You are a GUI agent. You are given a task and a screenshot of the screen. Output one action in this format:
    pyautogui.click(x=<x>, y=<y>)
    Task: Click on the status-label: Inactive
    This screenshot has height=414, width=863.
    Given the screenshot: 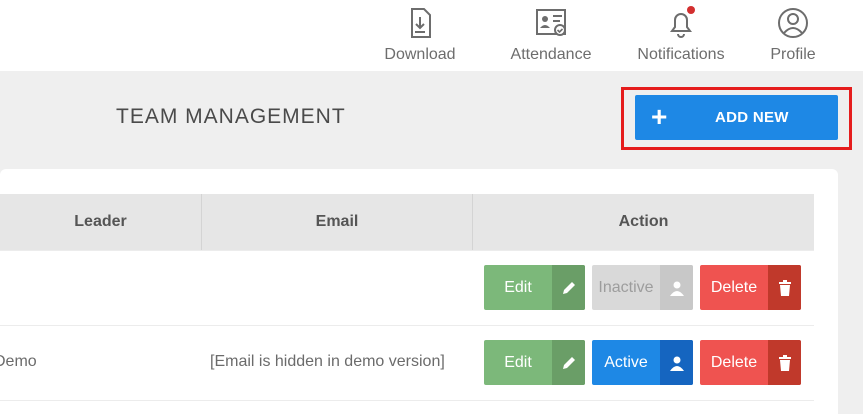 What is the action you would take?
    pyautogui.click(x=626, y=287)
    